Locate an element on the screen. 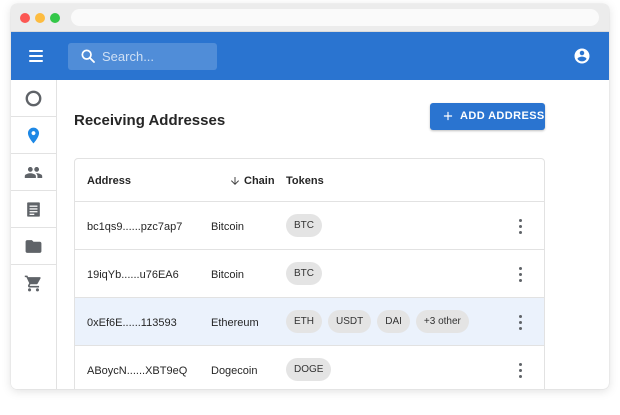  maximize-window-button is located at coordinates (55, 18).